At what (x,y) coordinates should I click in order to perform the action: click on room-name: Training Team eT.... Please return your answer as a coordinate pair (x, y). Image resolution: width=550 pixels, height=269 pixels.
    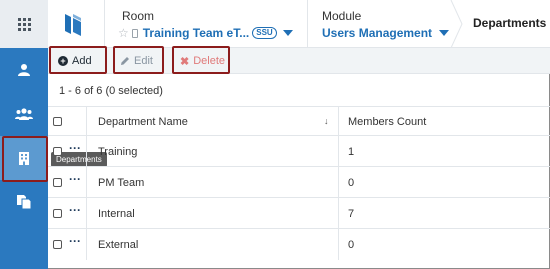
    Looking at the image, I should click on (196, 33).